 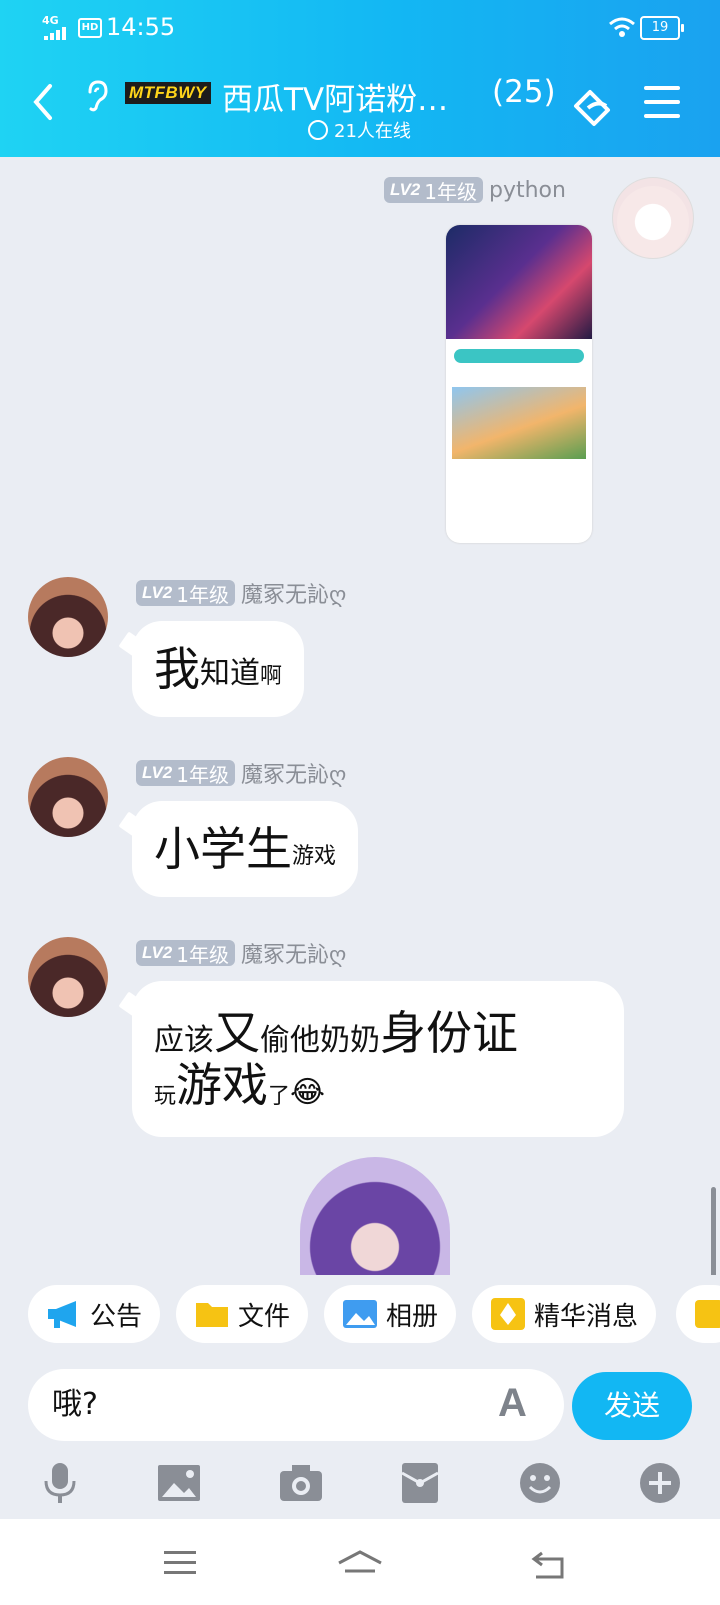 I want to click on announcement-chip: 公告, so click(x=94, y=1314).